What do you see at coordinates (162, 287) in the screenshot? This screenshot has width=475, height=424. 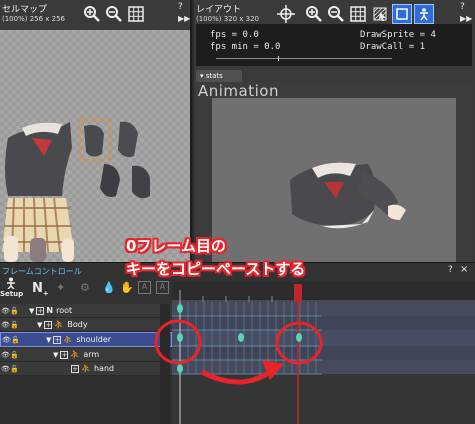 I see `anchor-b-icon: A` at bounding box center [162, 287].